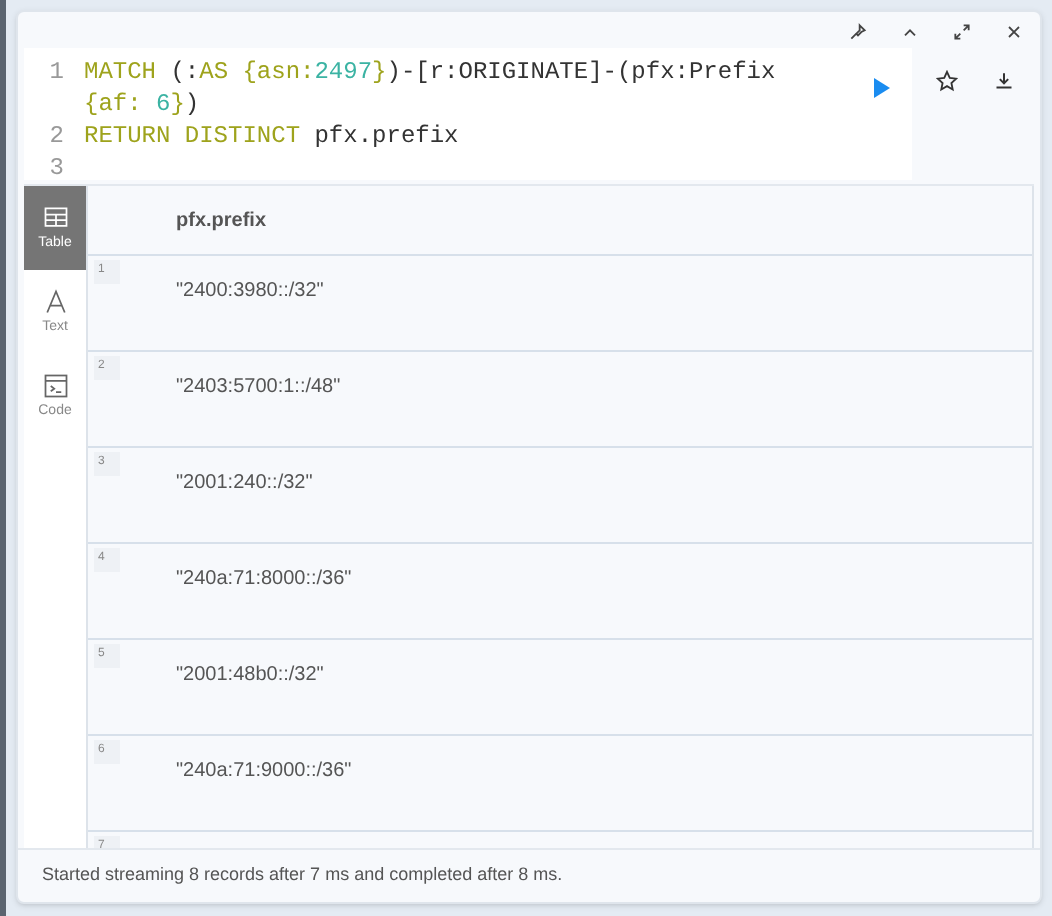  What do you see at coordinates (55, 302) in the screenshot?
I see `letter-icon` at bounding box center [55, 302].